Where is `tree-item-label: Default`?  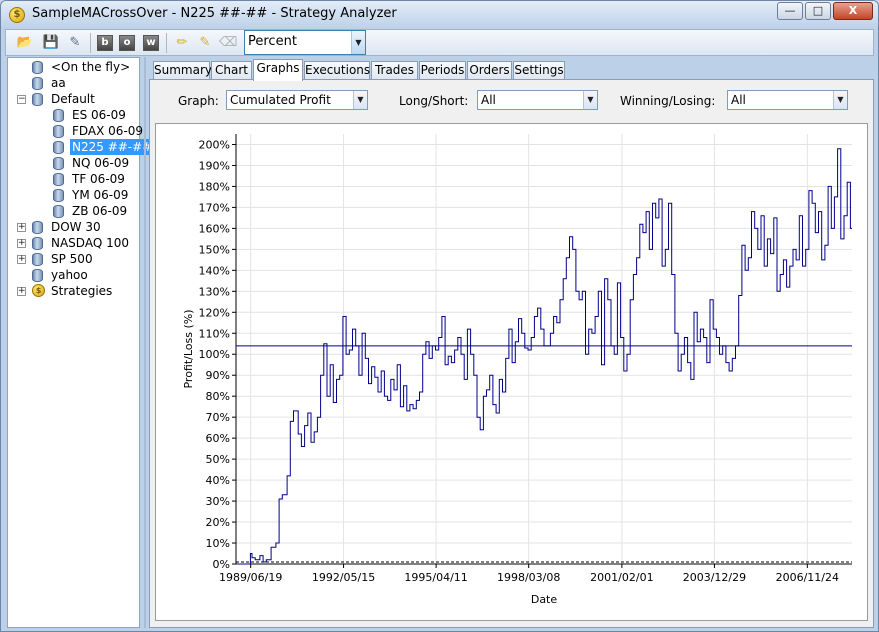 tree-item-label: Default is located at coordinates (73, 99).